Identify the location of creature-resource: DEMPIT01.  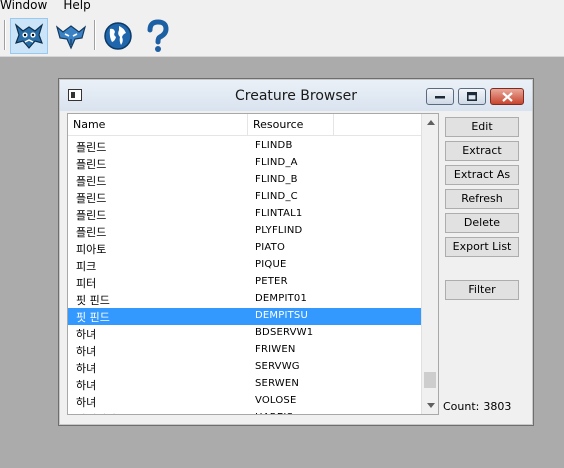
(281, 298).